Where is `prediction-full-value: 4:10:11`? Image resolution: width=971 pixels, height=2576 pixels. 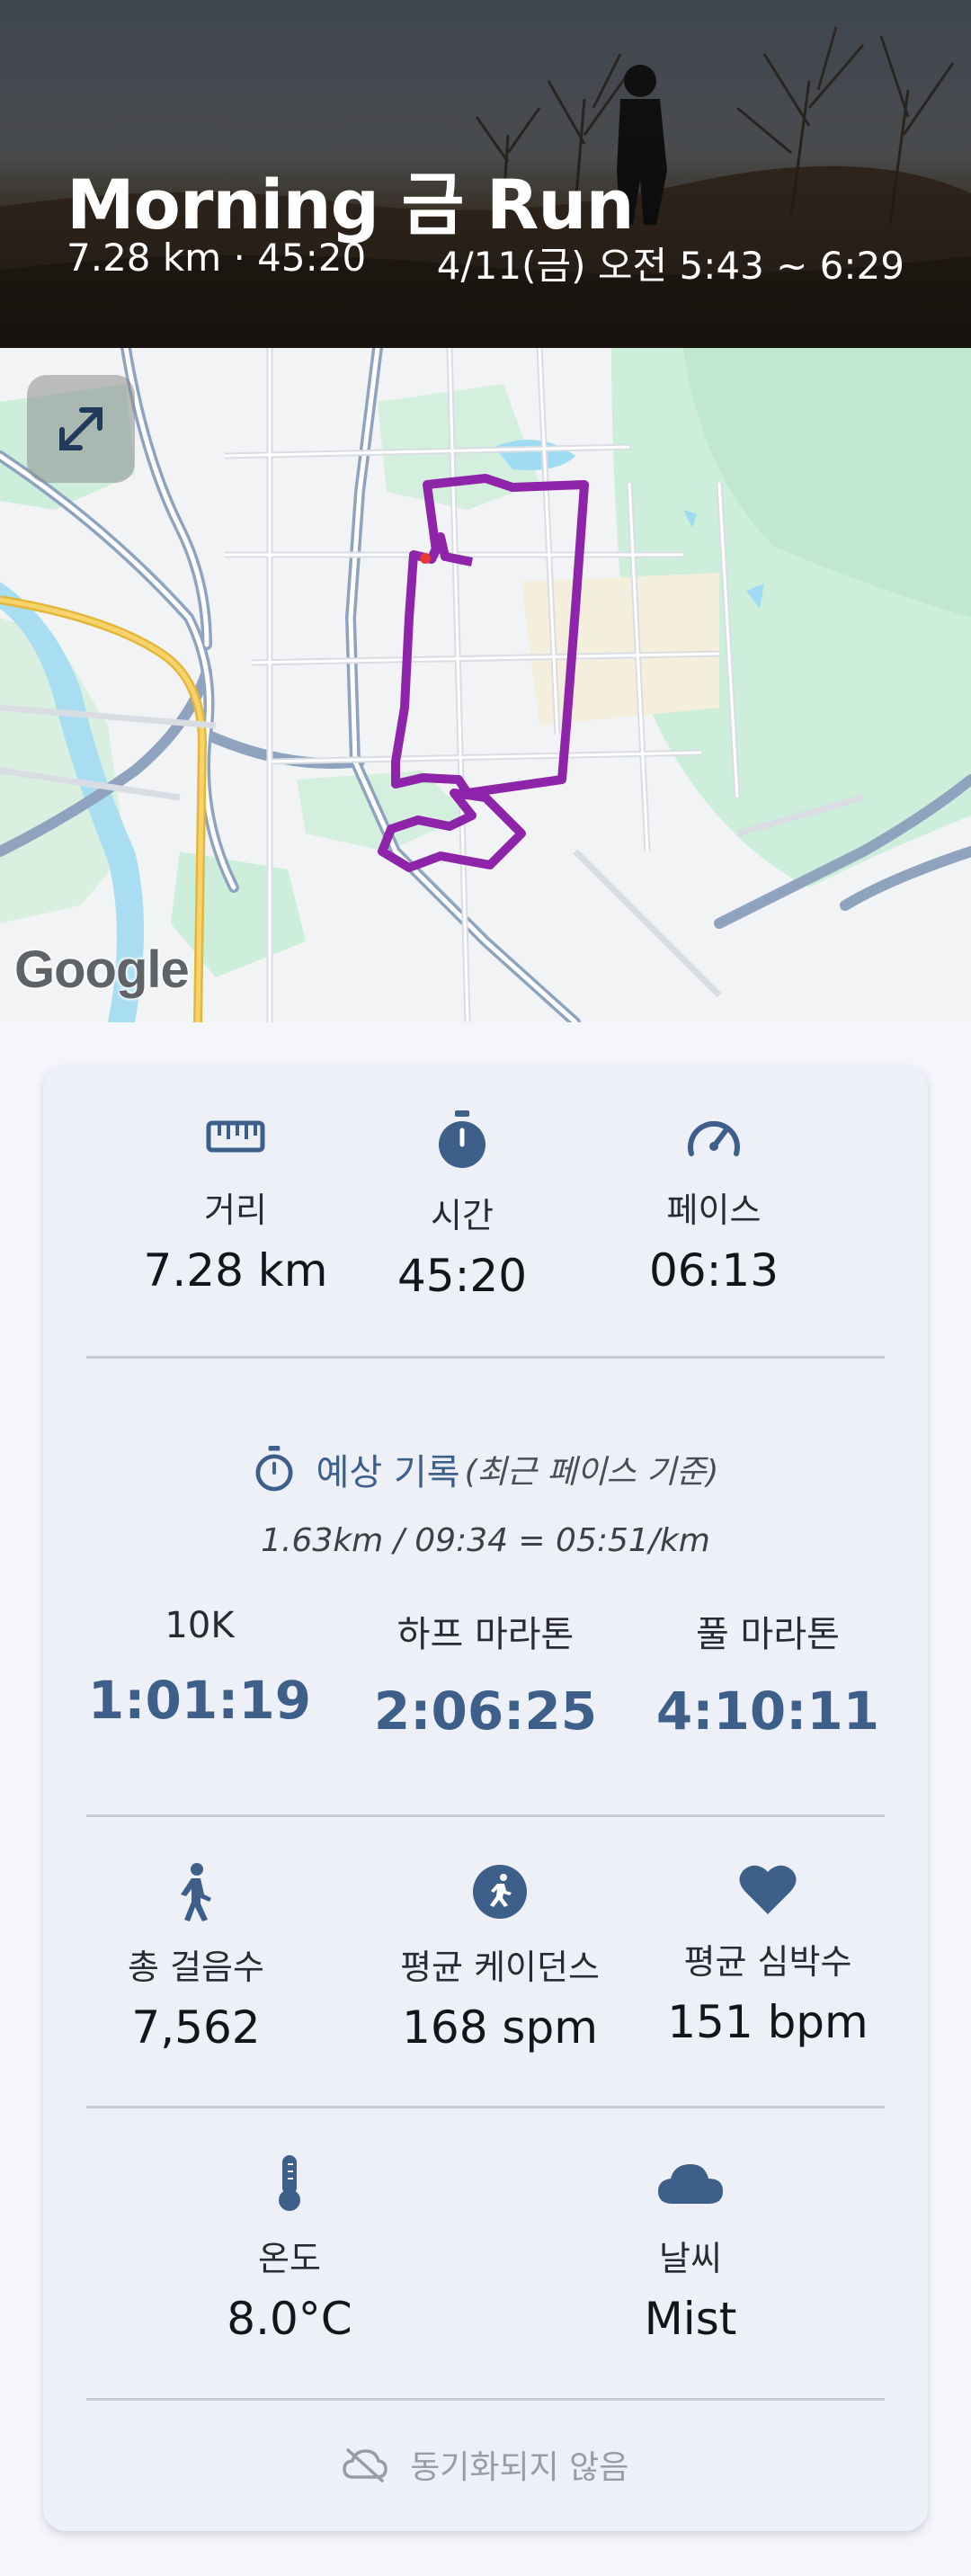
prediction-full-value: 4:10:11 is located at coordinates (767, 1711).